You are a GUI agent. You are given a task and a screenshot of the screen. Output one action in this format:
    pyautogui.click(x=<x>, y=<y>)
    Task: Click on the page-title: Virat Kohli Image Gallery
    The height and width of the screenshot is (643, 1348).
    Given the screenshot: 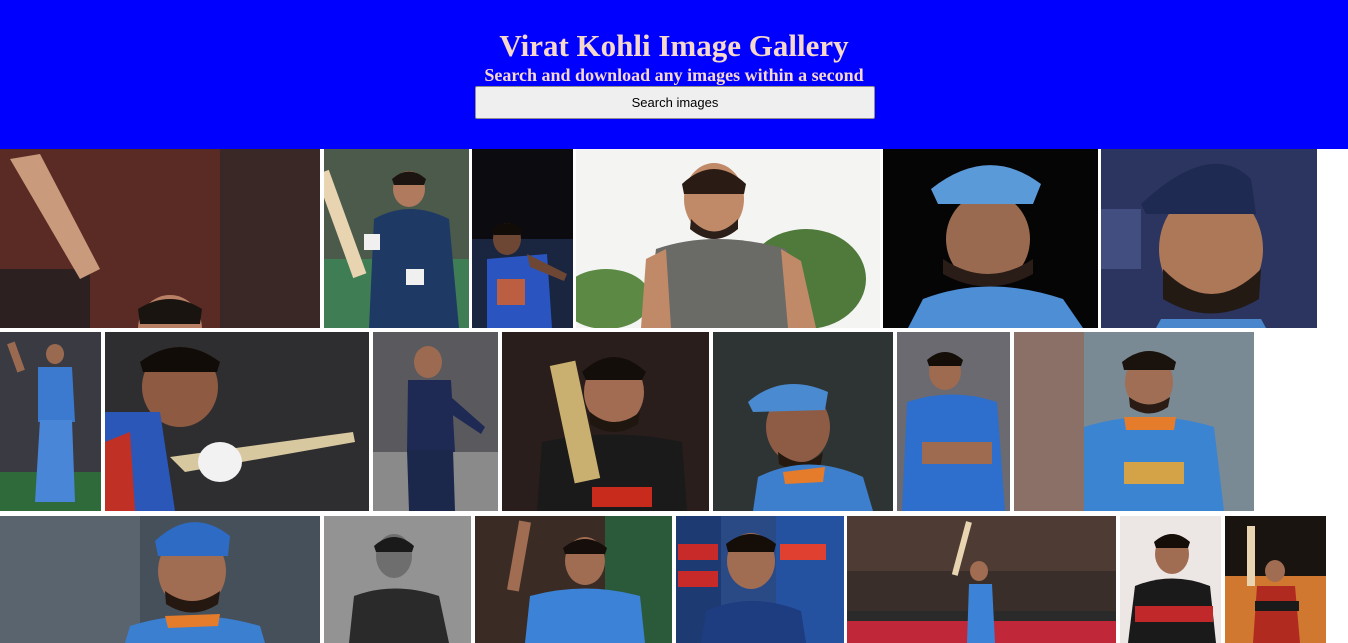 What is the action you would take?
    pyautogui.click(x=674, y=45)
    